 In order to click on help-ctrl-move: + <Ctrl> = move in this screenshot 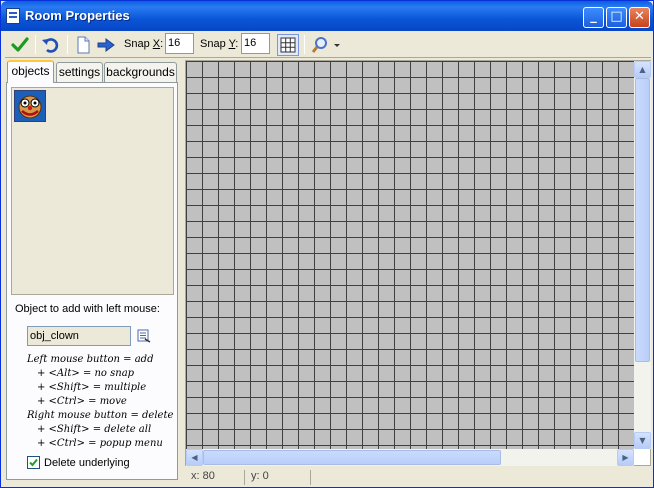, I will do `click(82, 401)`.